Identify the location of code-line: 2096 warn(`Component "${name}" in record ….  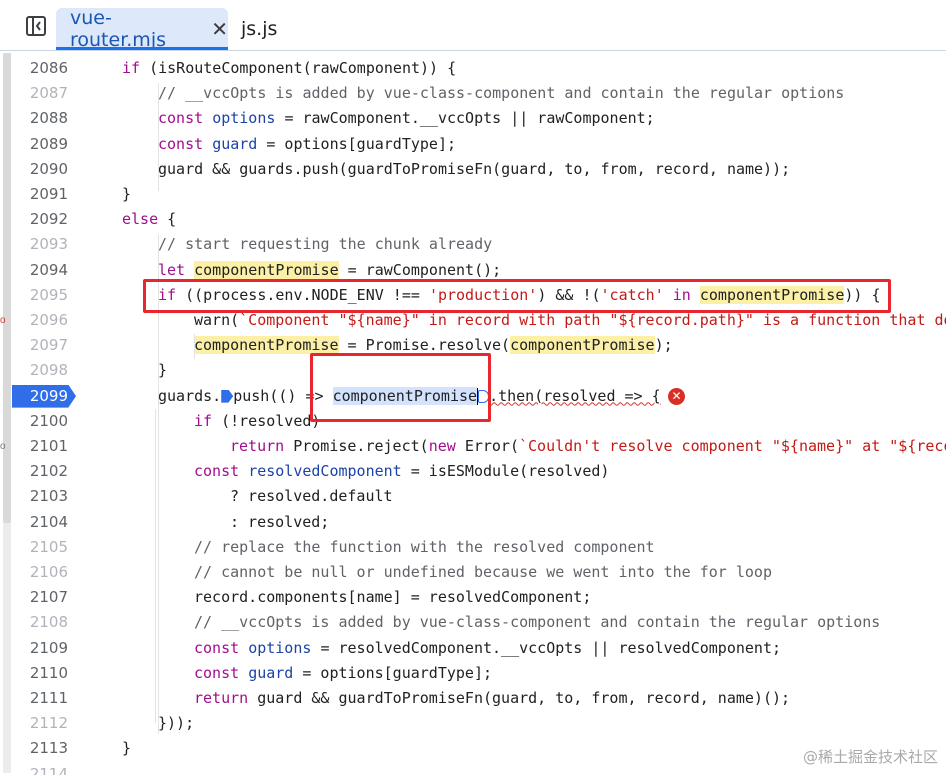
(473, 320).